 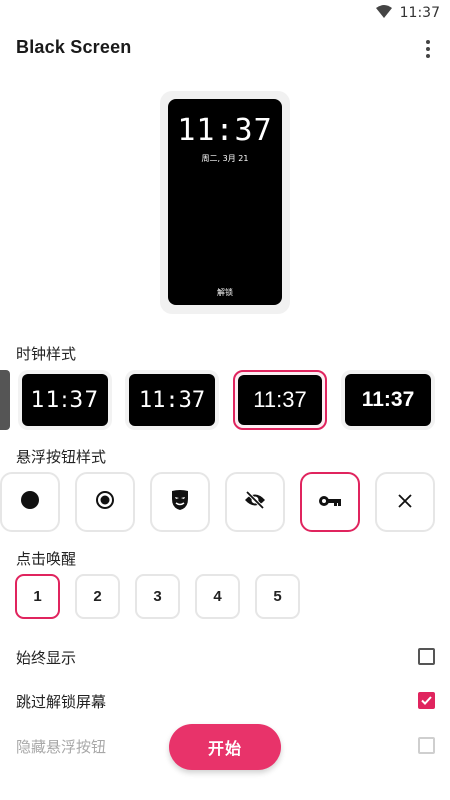 What do you see at coordinates (5, 400) in the screenshot?
I see `clock-option-partial` at bounding box center [5, 400].